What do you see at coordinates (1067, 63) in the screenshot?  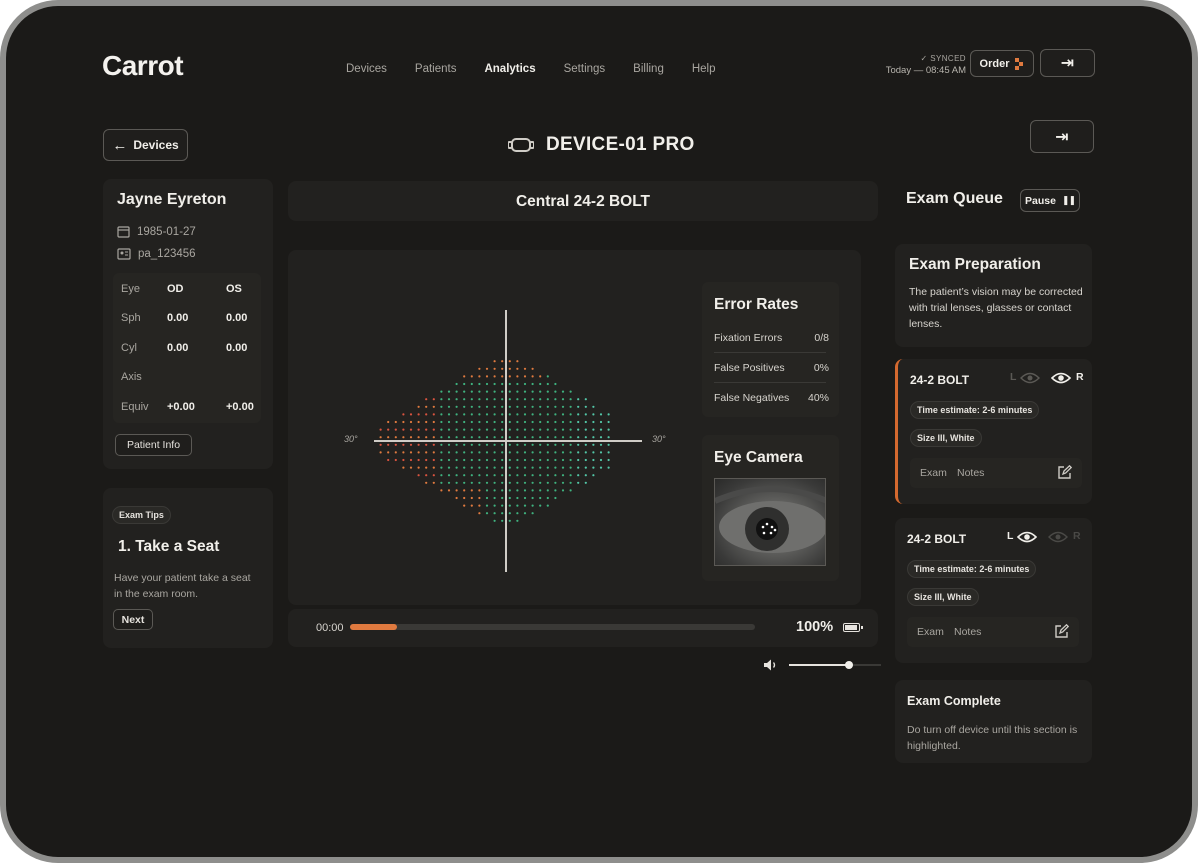 I see `exit-button: ⇥` at bounding box center [1067, 63].